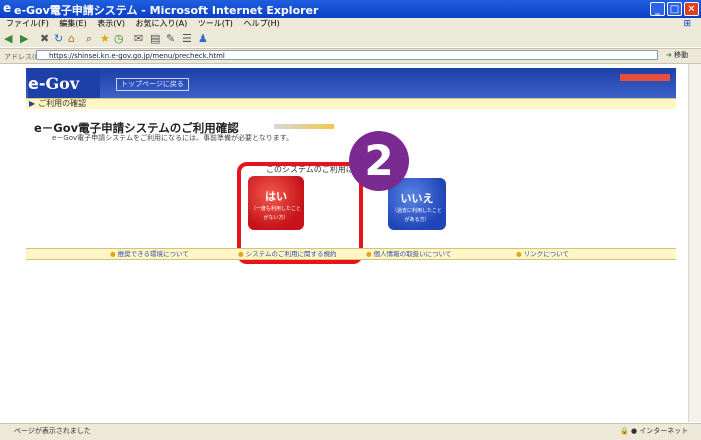 The height and width of the screenshot is (440, 701). I want to click on go-label: 移動, so click(681, 55).